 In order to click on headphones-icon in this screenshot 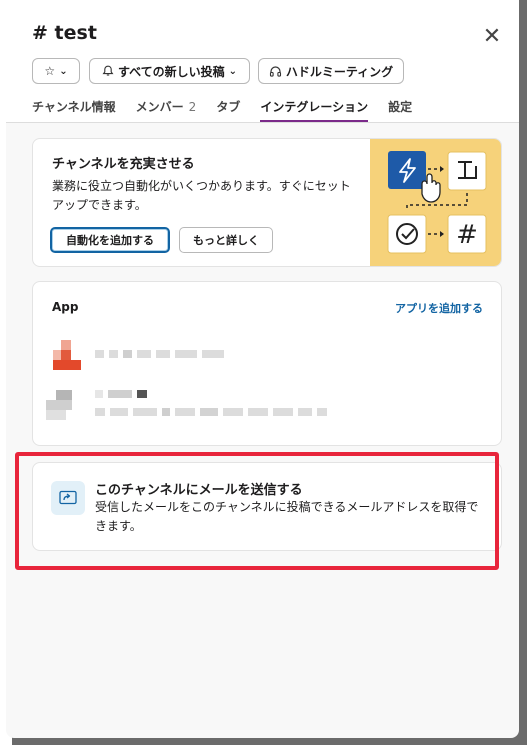, I will do `click(275, 71)`.